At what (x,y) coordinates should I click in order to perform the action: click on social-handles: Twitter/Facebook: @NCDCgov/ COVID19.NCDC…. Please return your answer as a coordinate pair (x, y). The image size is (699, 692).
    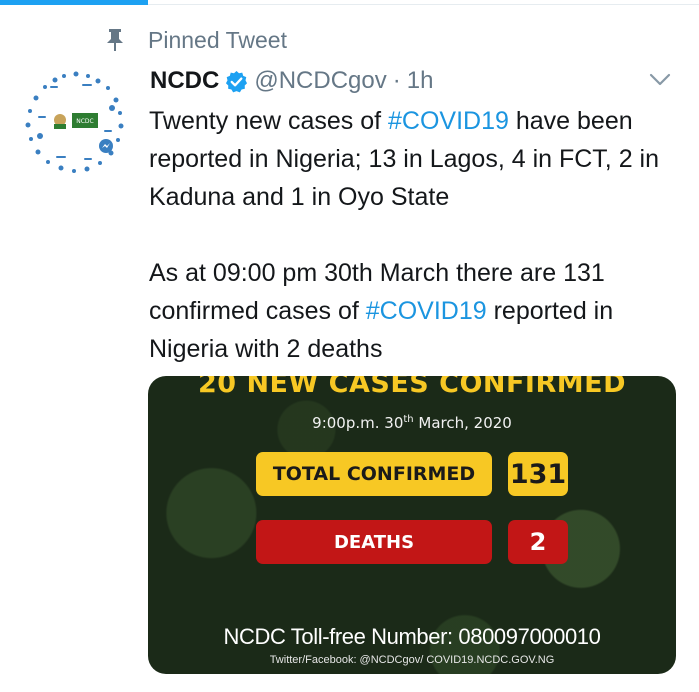
    Looking at the image, I should click on (412, 660).